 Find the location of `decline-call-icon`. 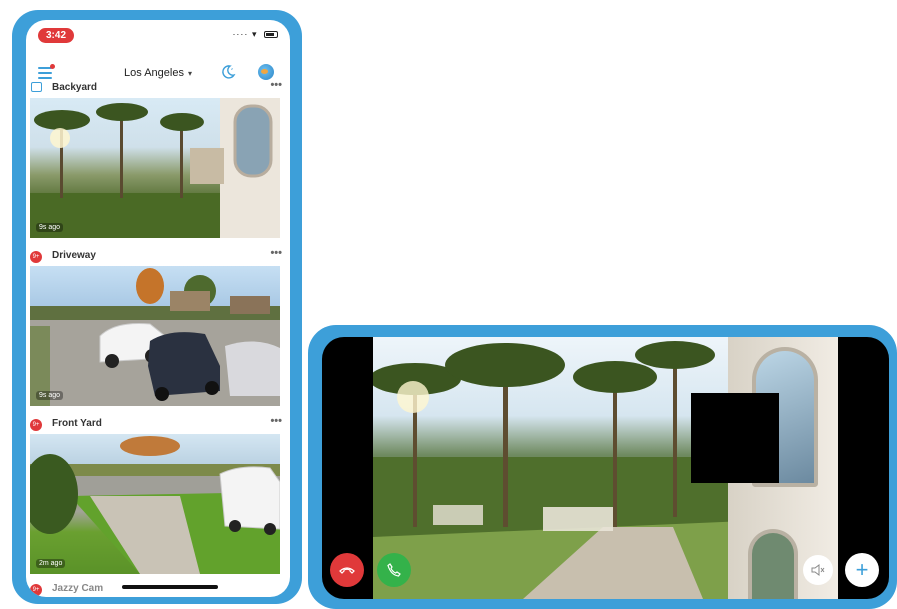

decline-call-icon is located at coordinates (347, 570).